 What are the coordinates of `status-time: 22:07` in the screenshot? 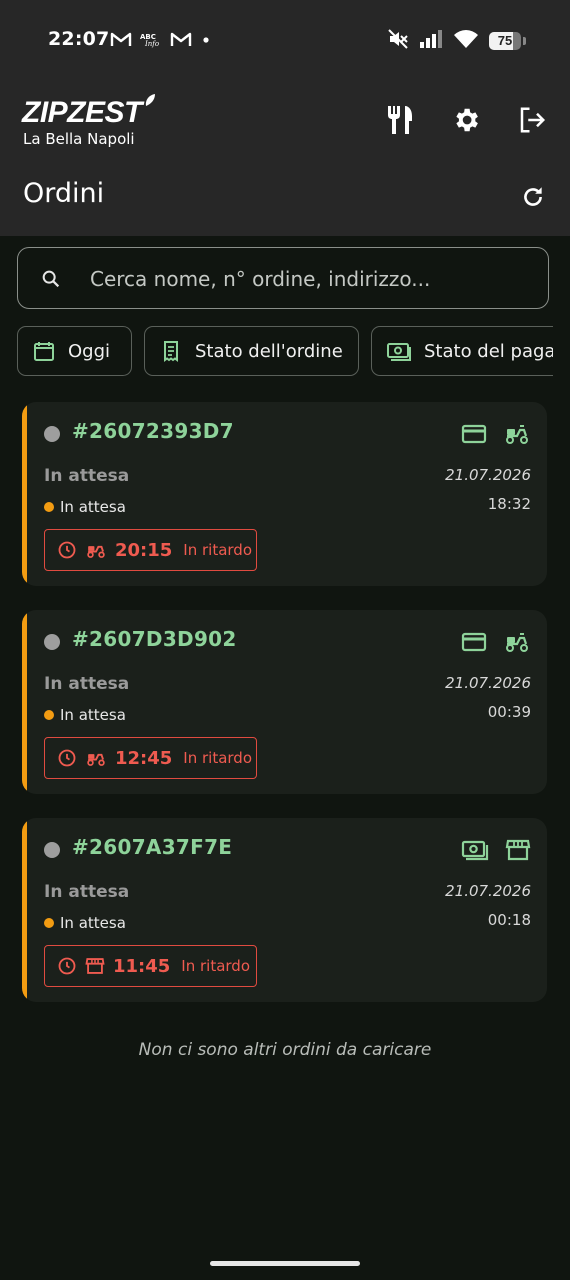 It's located at (79, 39).